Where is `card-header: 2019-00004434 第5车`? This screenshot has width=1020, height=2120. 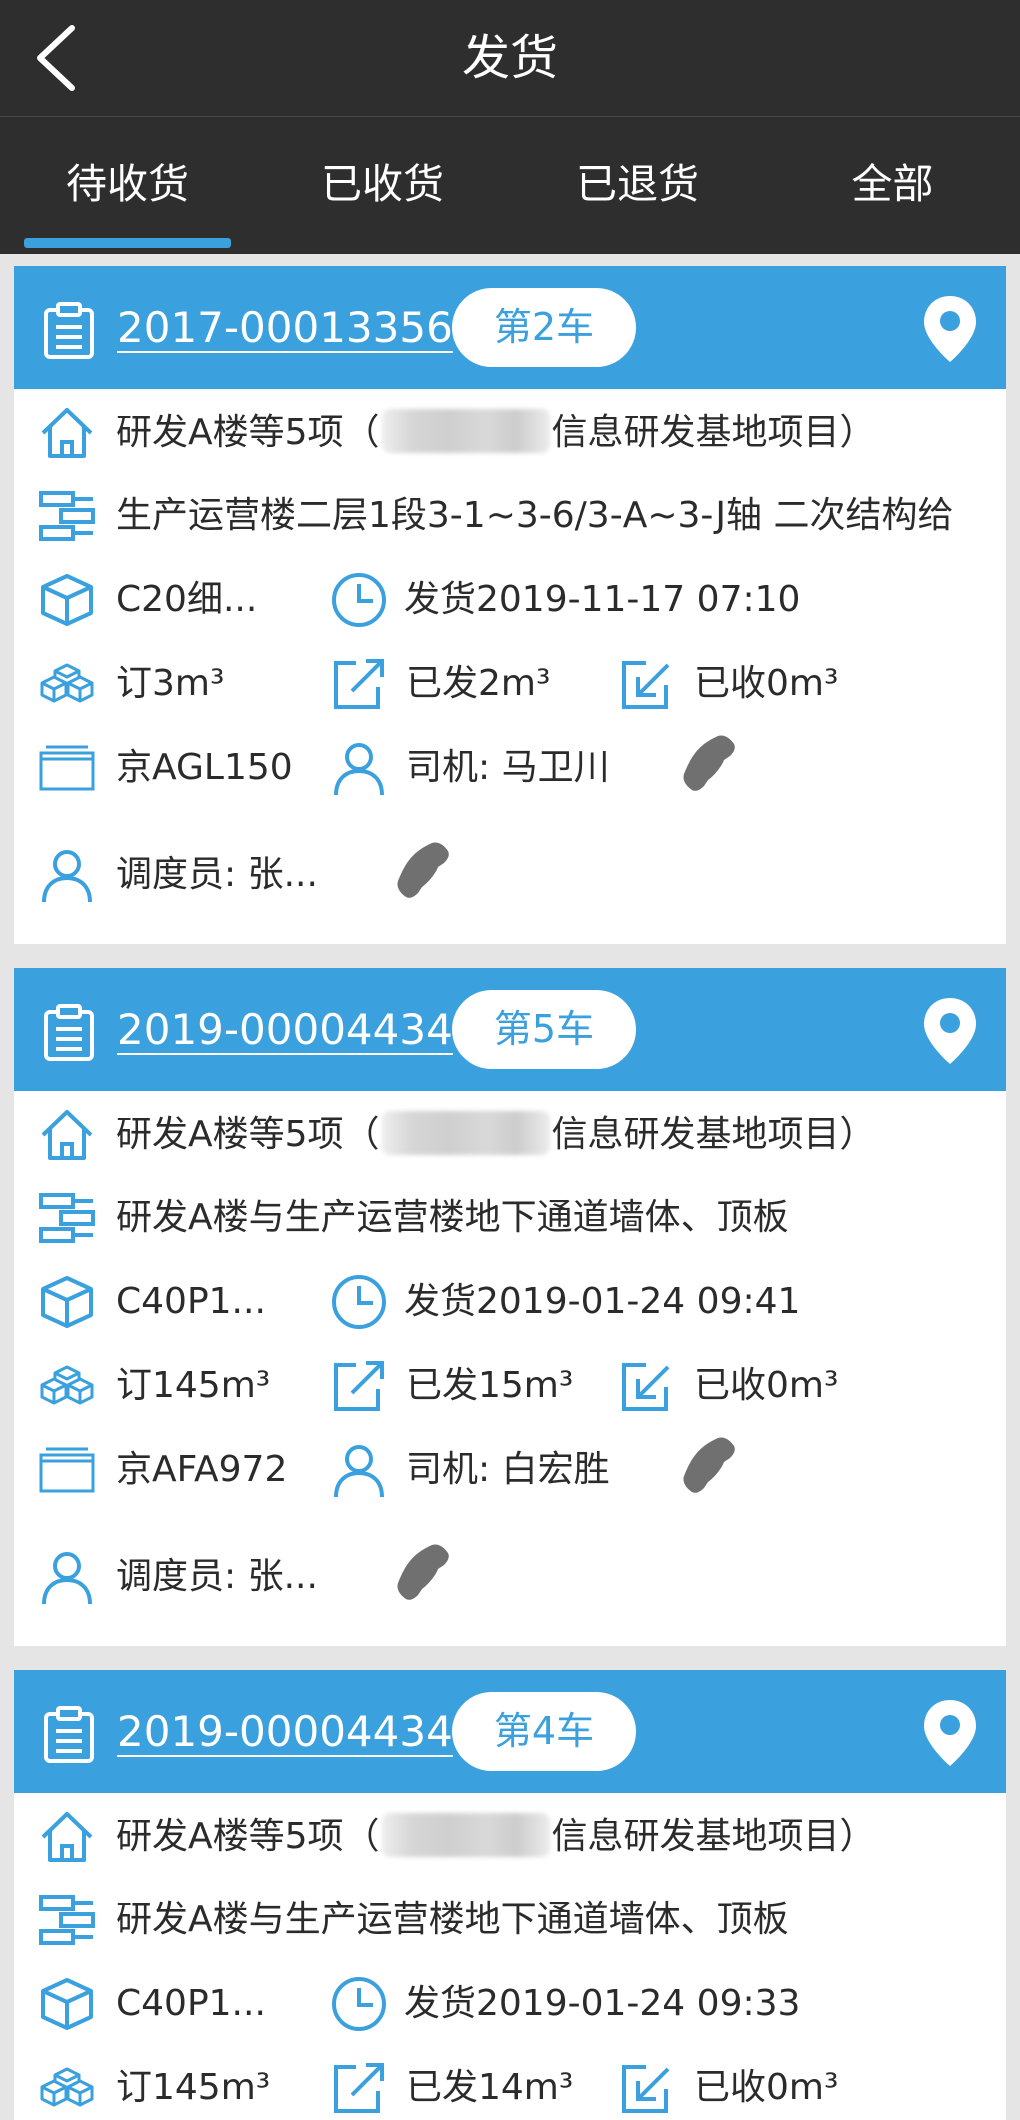
card-header: 2019-00004434 第5车 is located at coordinates (510, 1029).